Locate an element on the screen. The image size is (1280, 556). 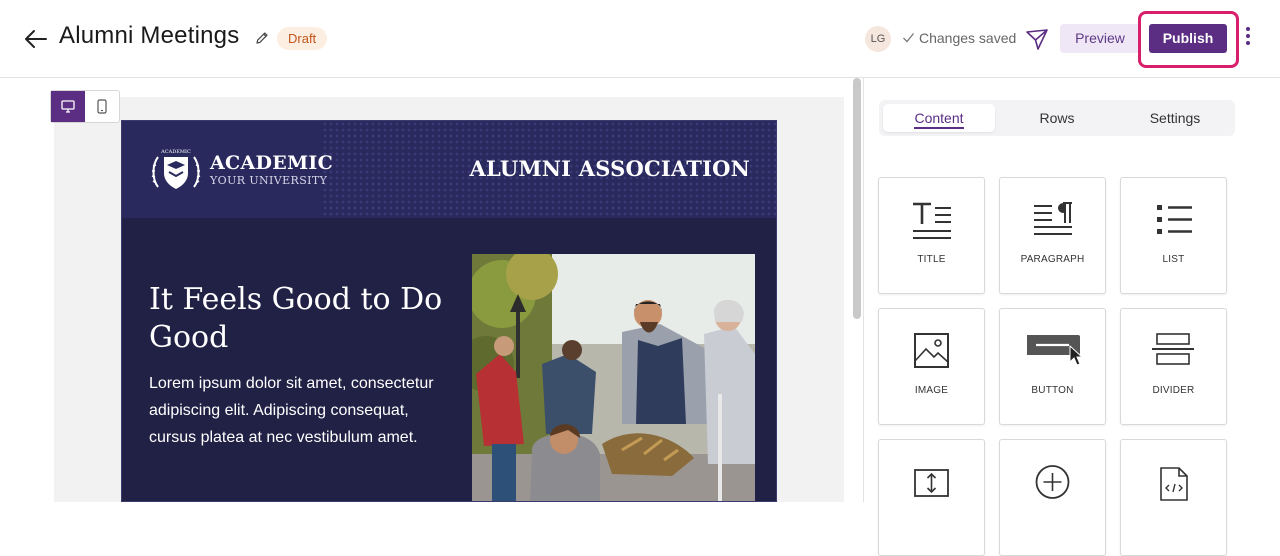
tile-image: IMAGE is located at coordinates (931, 366).